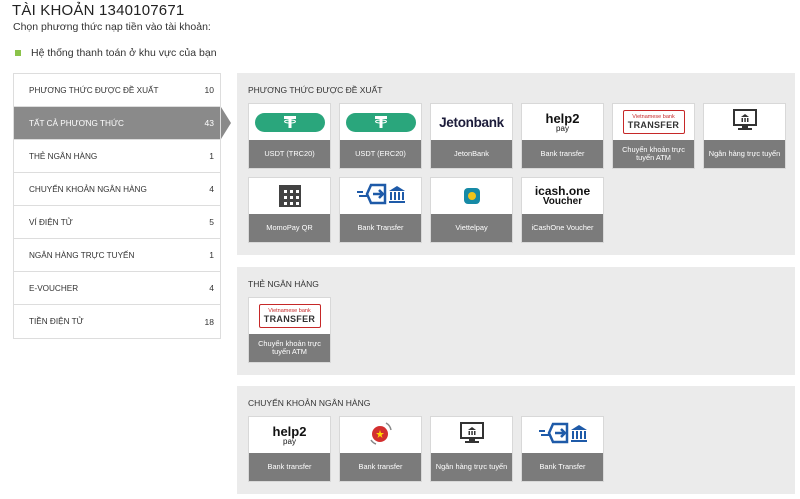 This screenshot has height=499, width=800. Describe the element at coordinates (471, 228) in the screenshot. I see `method-caption: Viettelpay` at that location.